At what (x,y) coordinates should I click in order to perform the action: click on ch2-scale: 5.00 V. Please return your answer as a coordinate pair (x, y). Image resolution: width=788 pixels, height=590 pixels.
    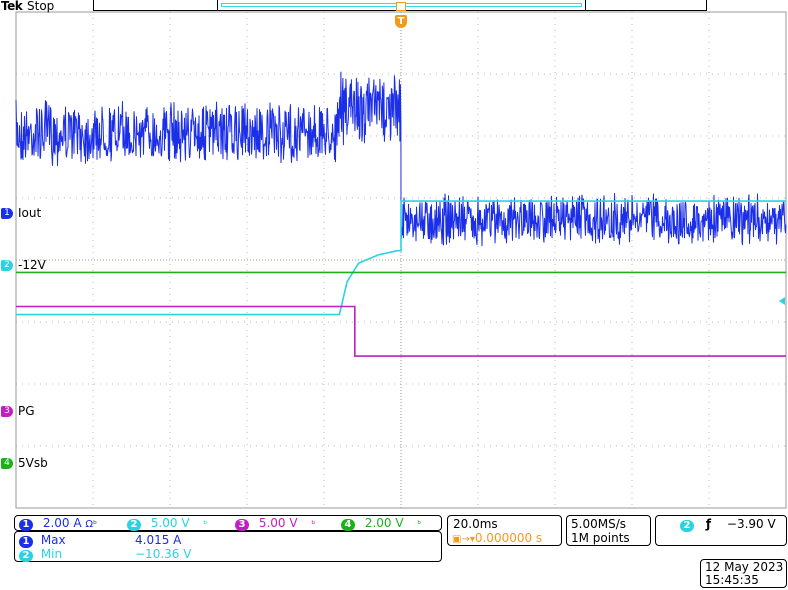
    Looking at the image, I should click on (170, 523).